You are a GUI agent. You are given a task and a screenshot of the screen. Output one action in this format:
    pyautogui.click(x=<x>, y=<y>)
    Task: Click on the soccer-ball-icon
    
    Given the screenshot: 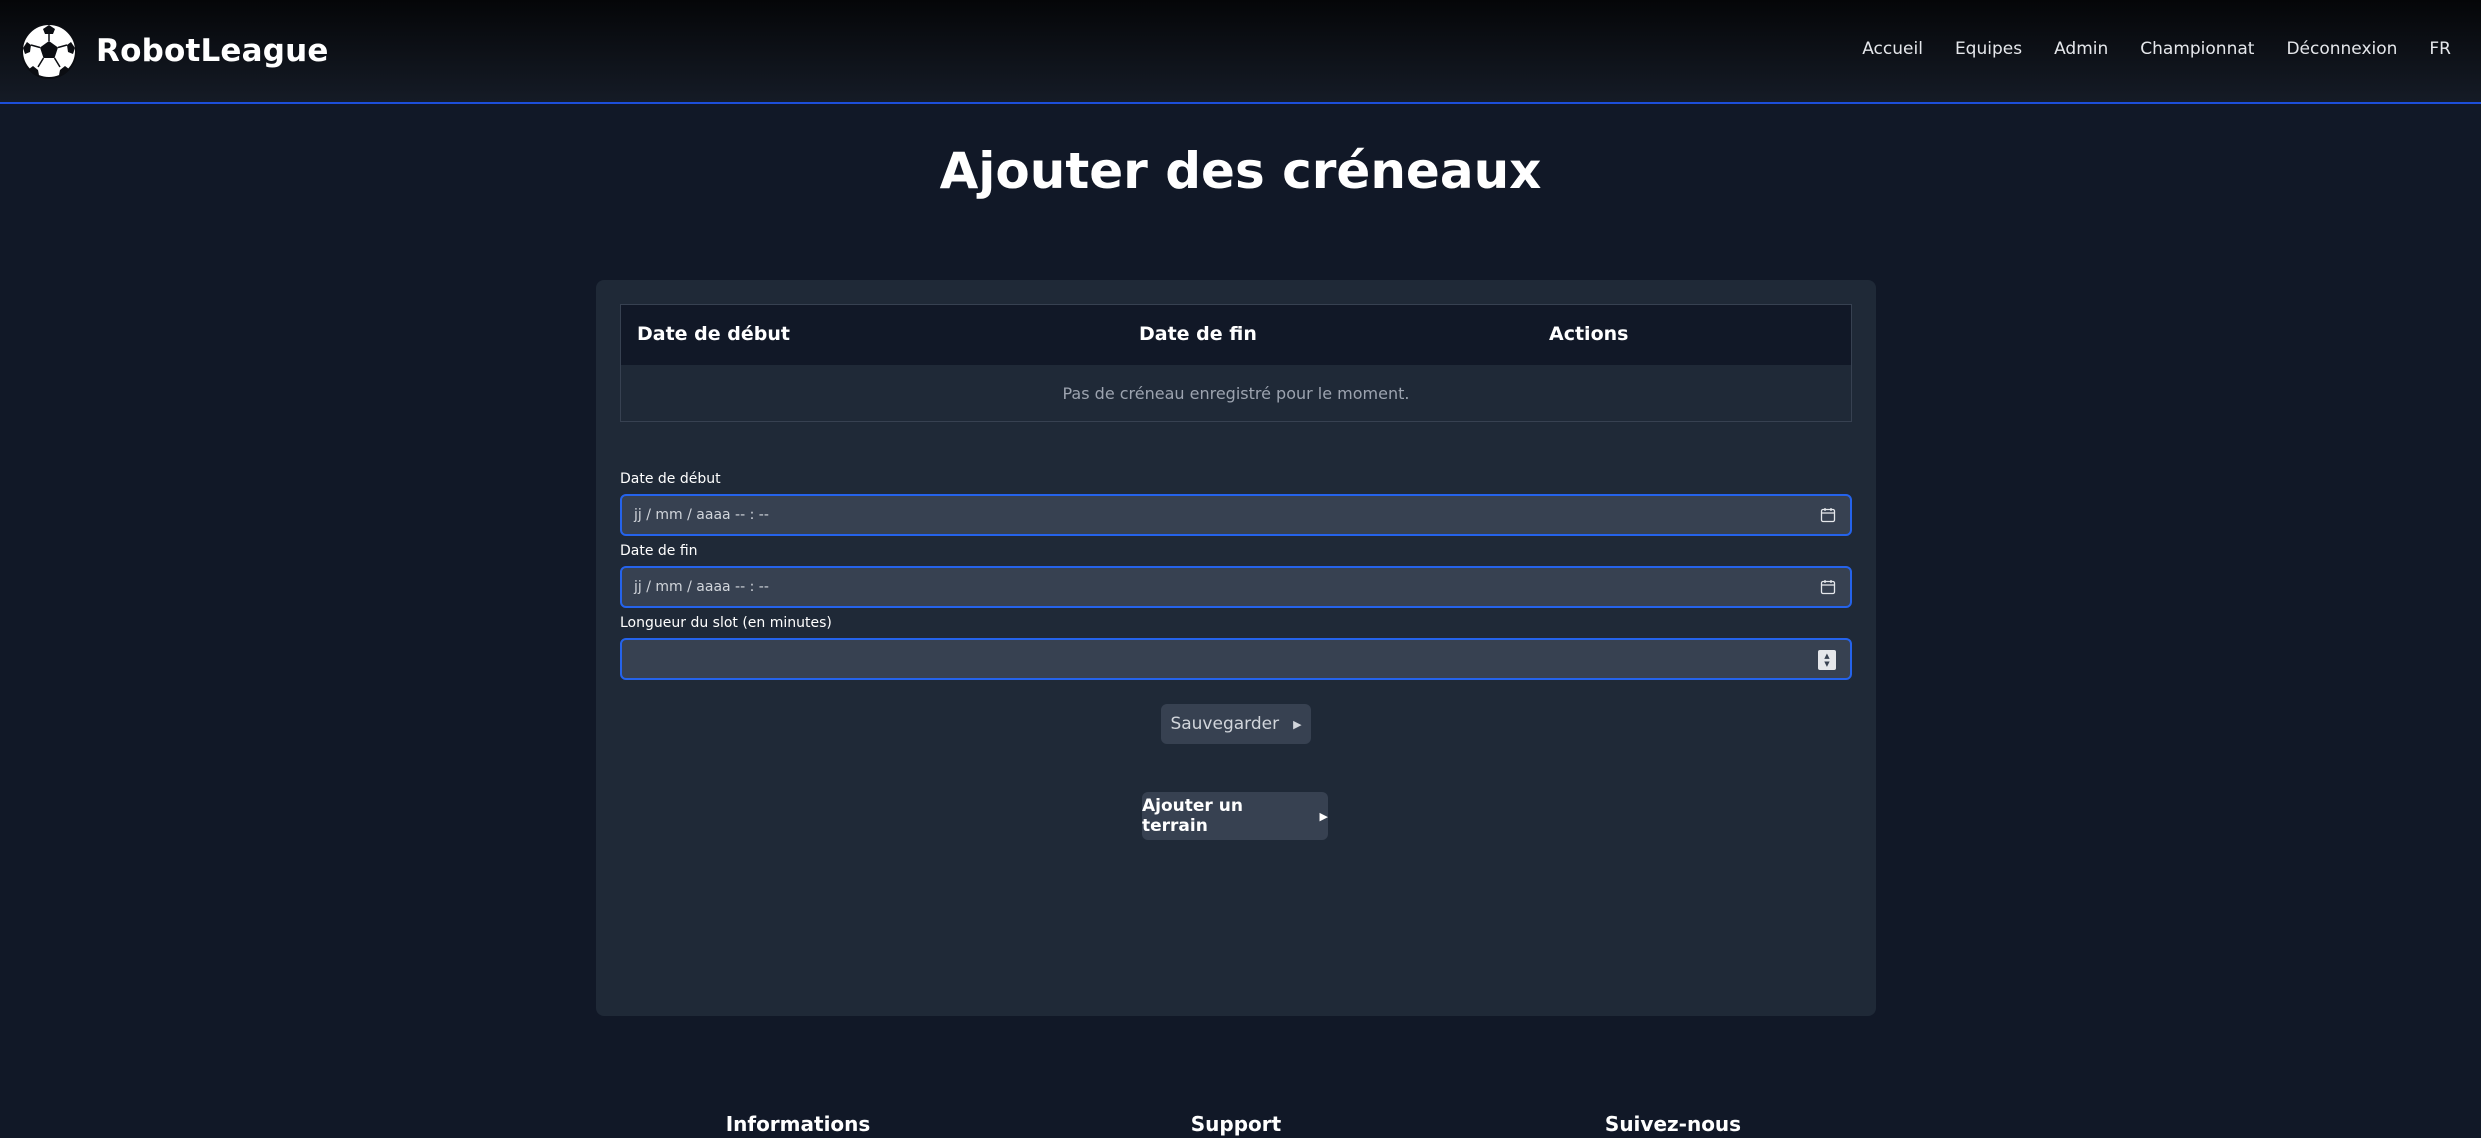 What is the action you would take?
    pyautogui.click(x=49, y=51)
    